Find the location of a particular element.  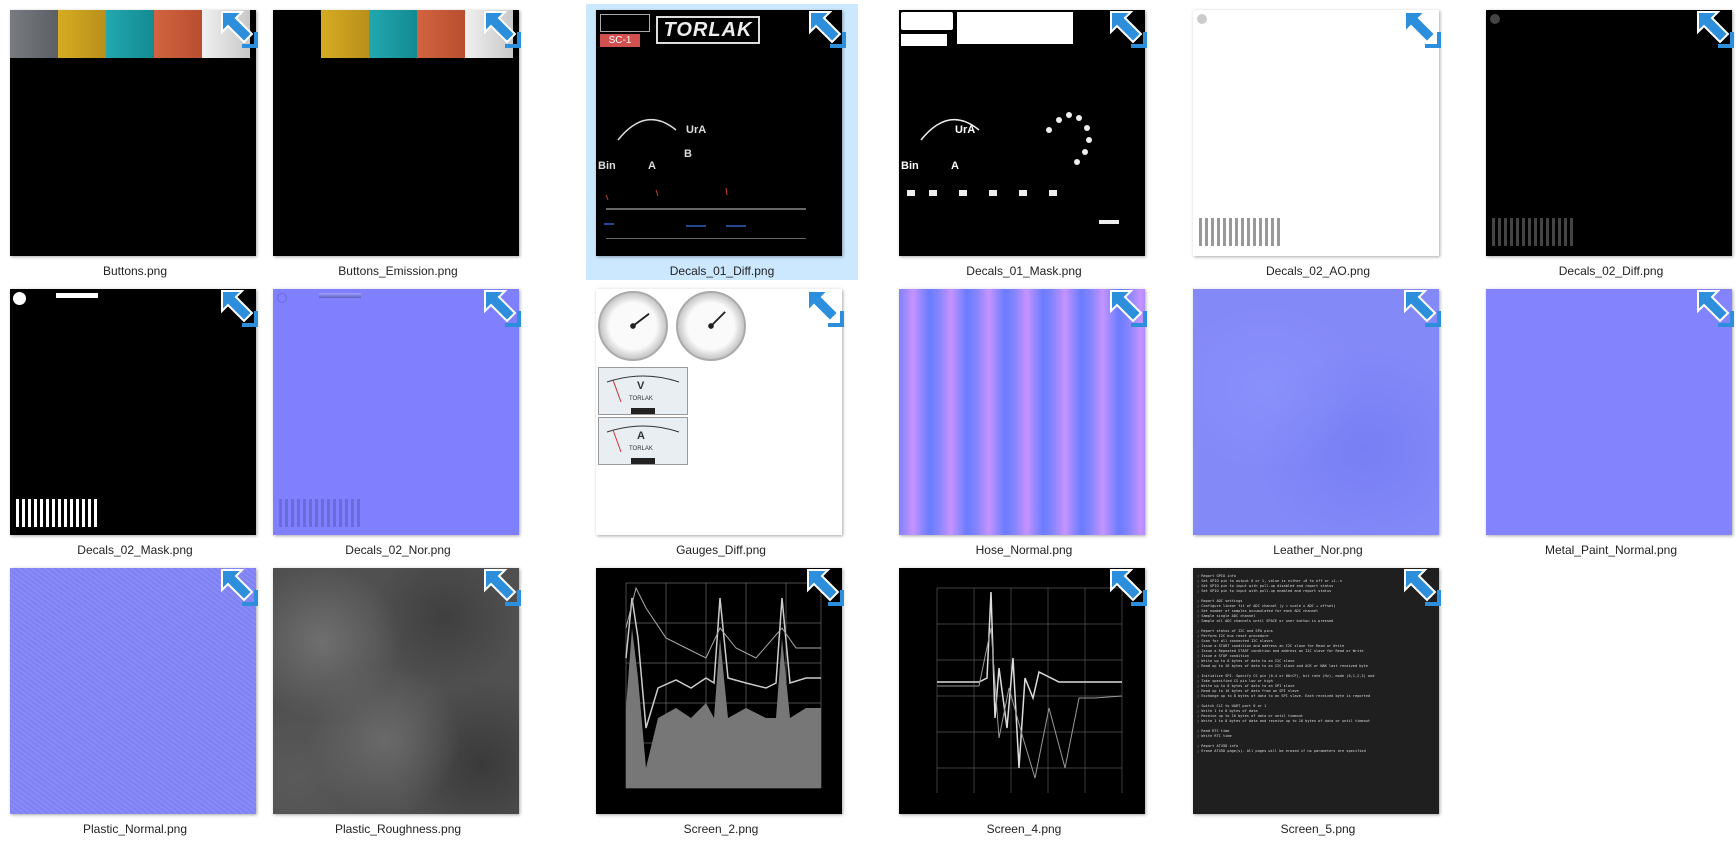

white-bar is located at coordinates (77, 295).